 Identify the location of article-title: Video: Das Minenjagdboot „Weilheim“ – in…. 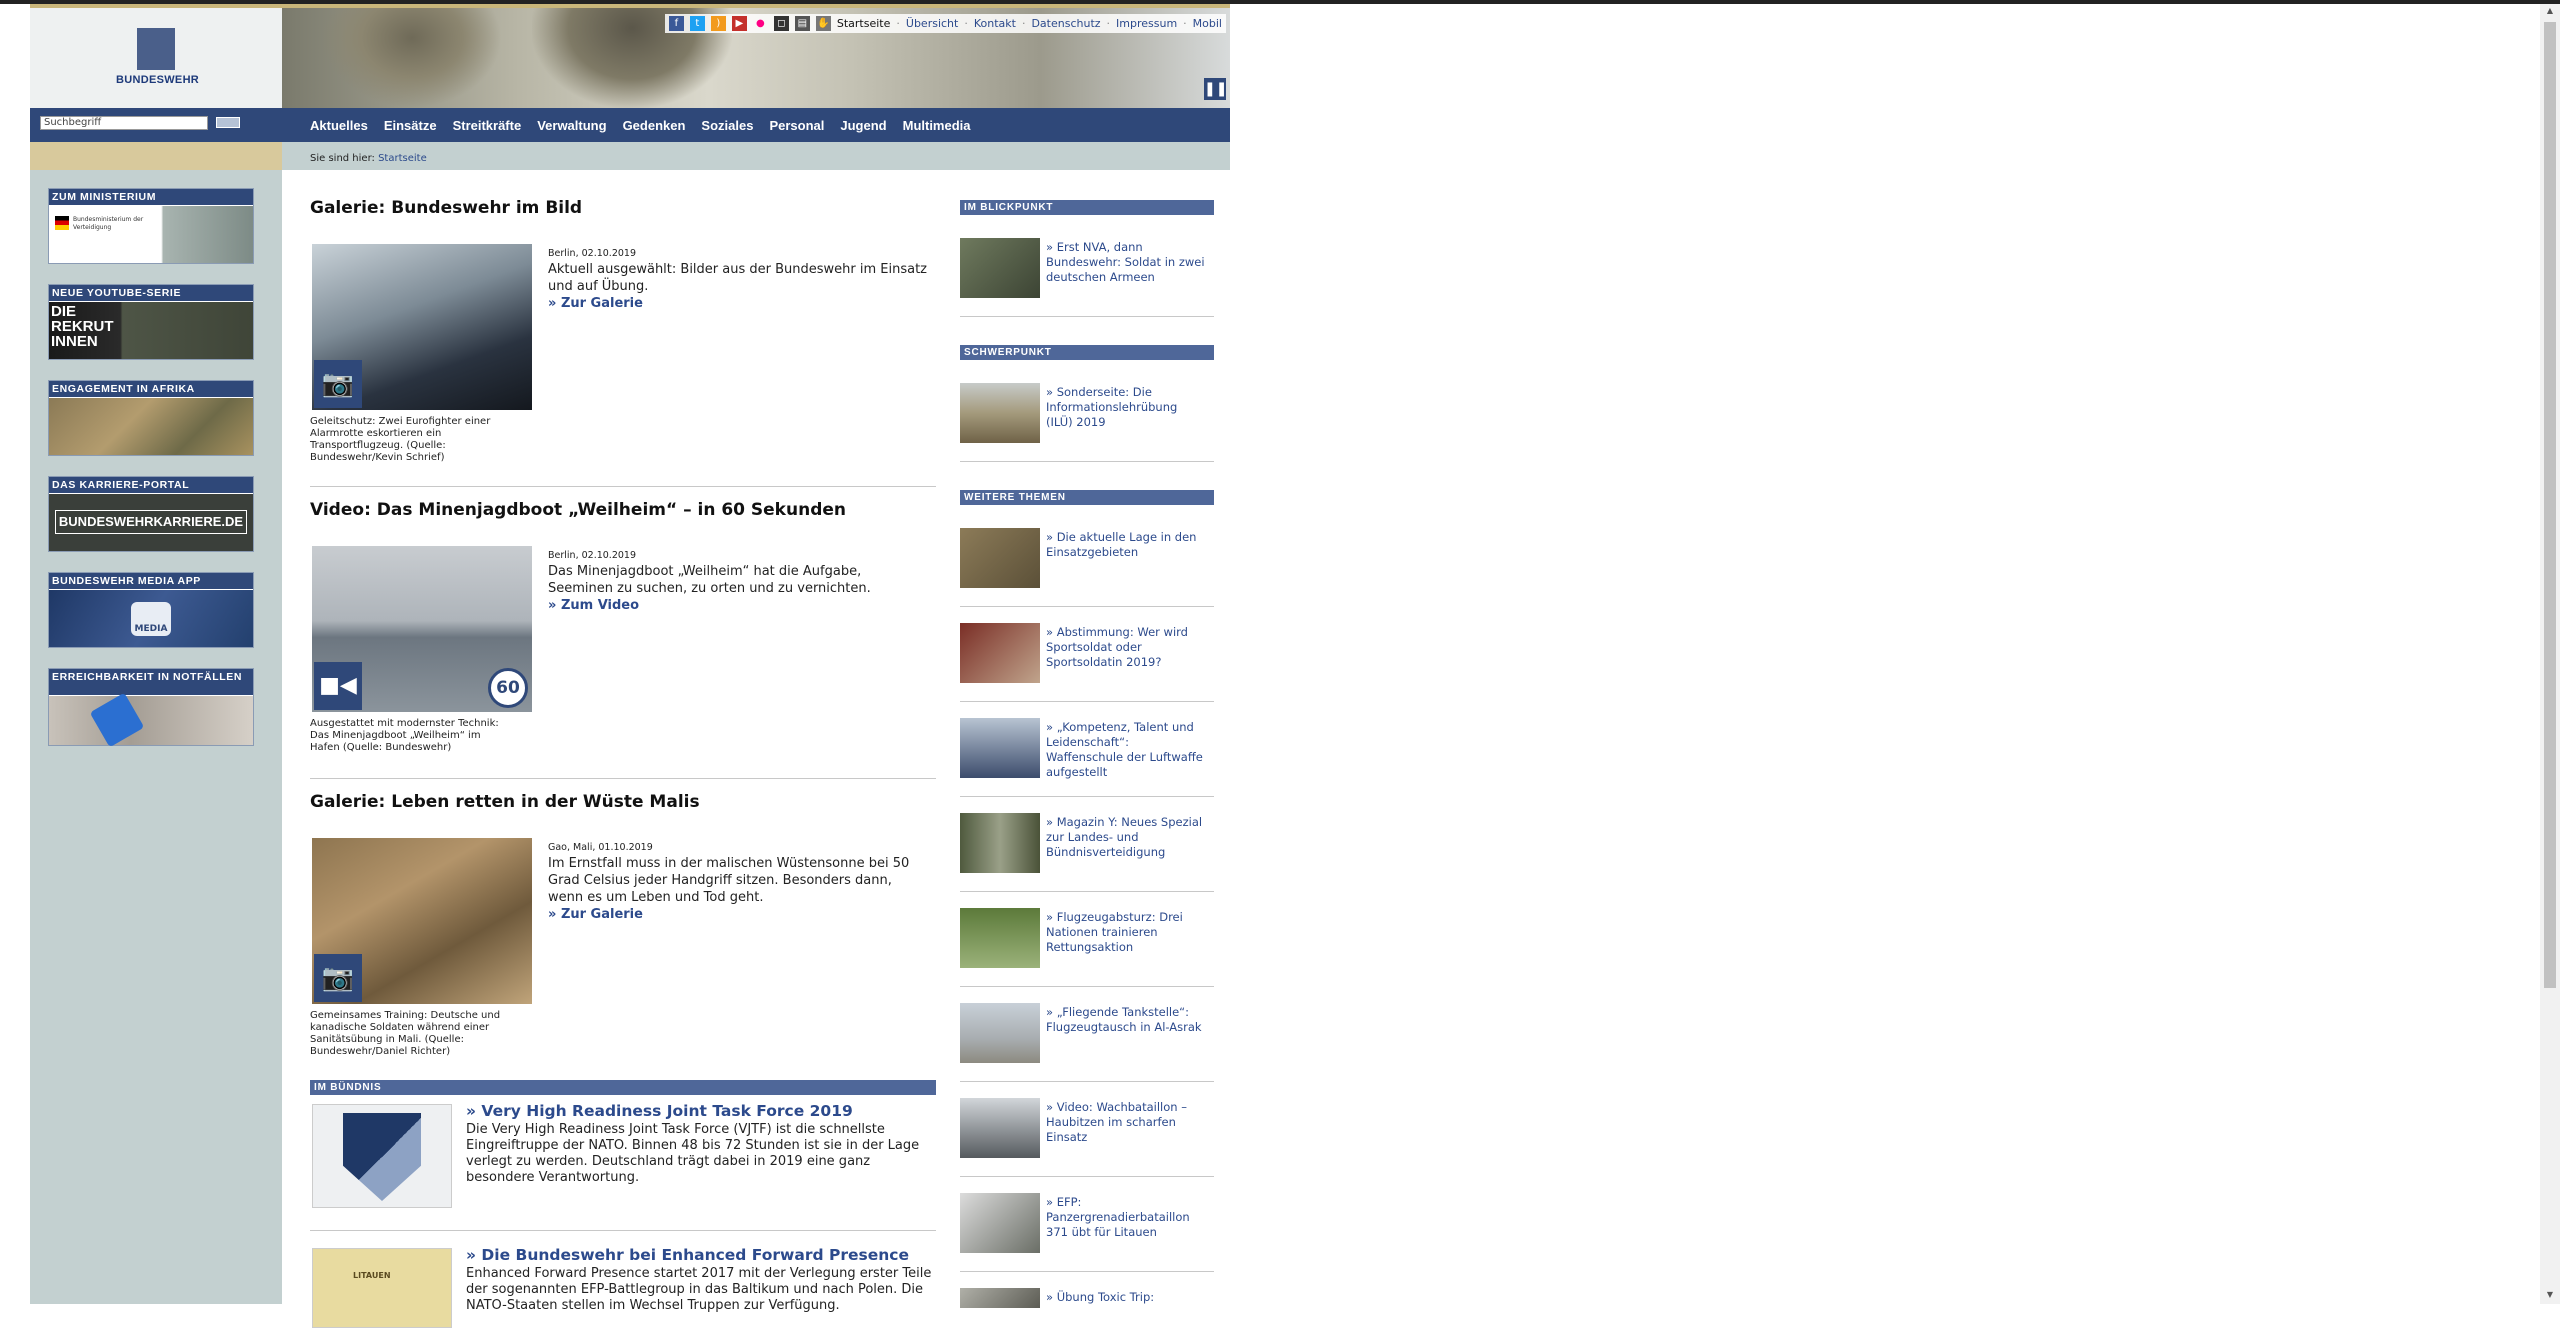
(623, 510).